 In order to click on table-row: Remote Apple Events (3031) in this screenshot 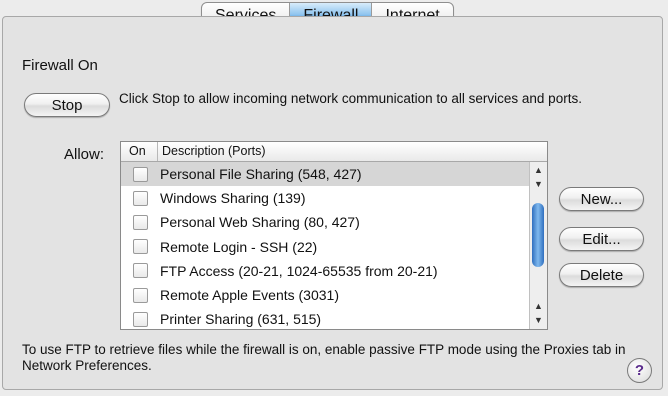, I will do `click(325, 295)`.